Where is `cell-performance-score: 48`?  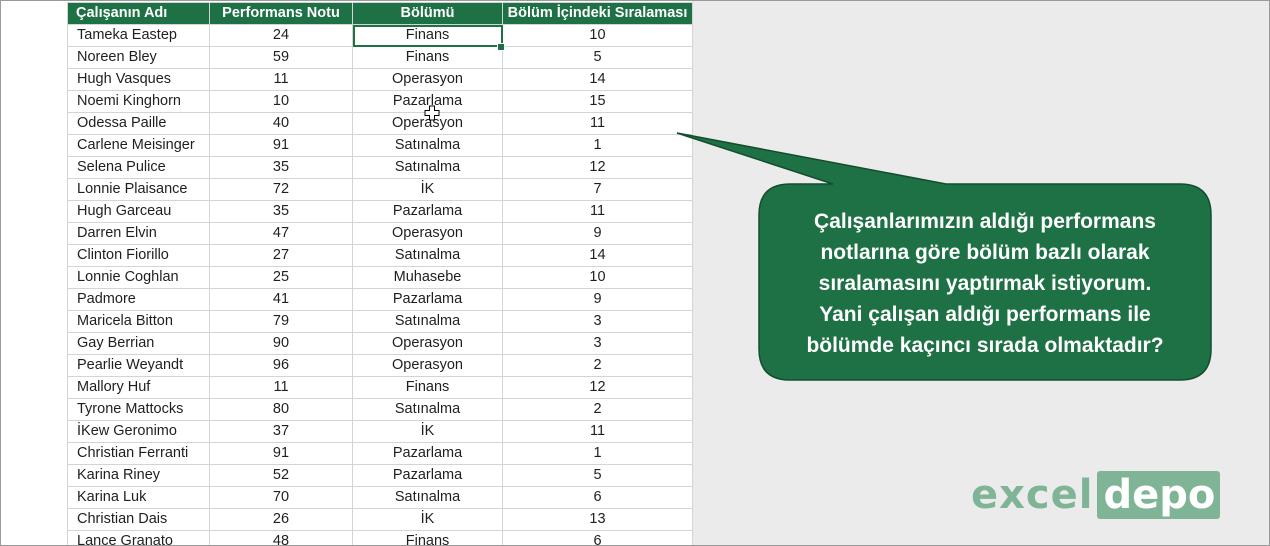 cell-performance-score: 48 is located at coordinates (281, 537).